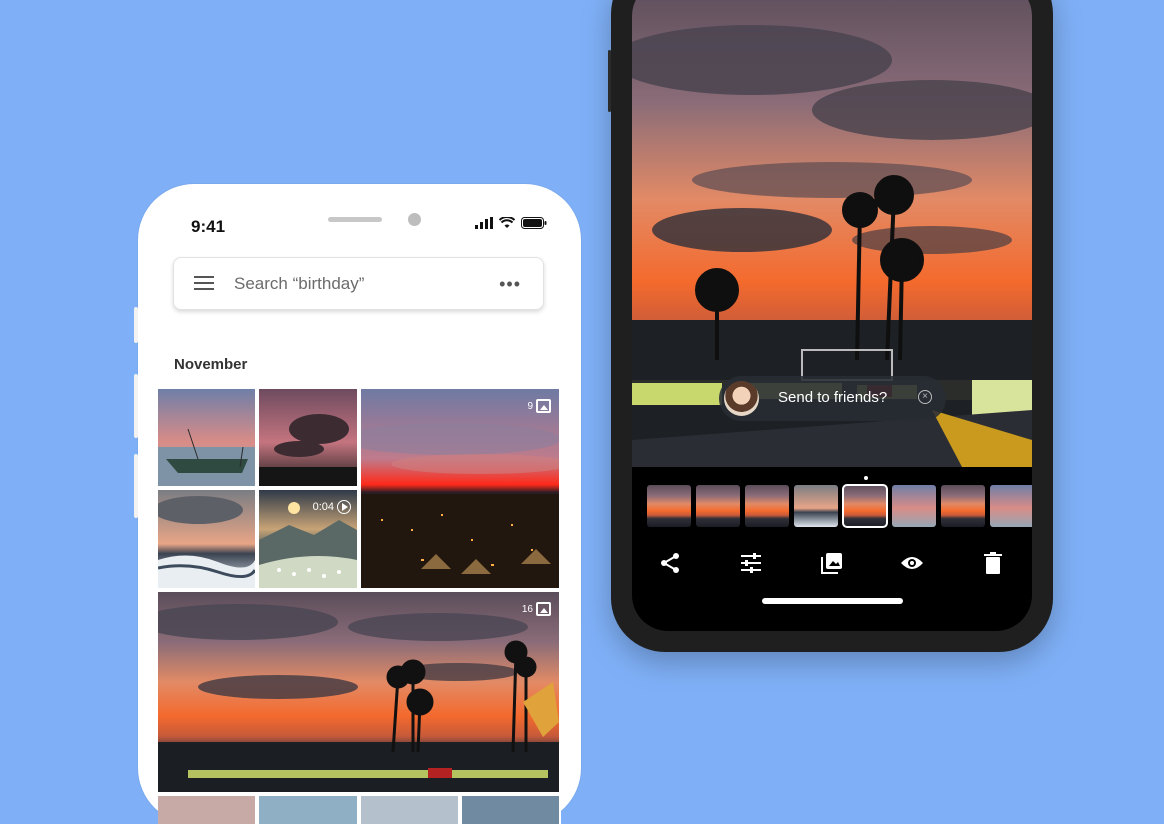  I want to click on viewer-toolbar, so click(832, 563).